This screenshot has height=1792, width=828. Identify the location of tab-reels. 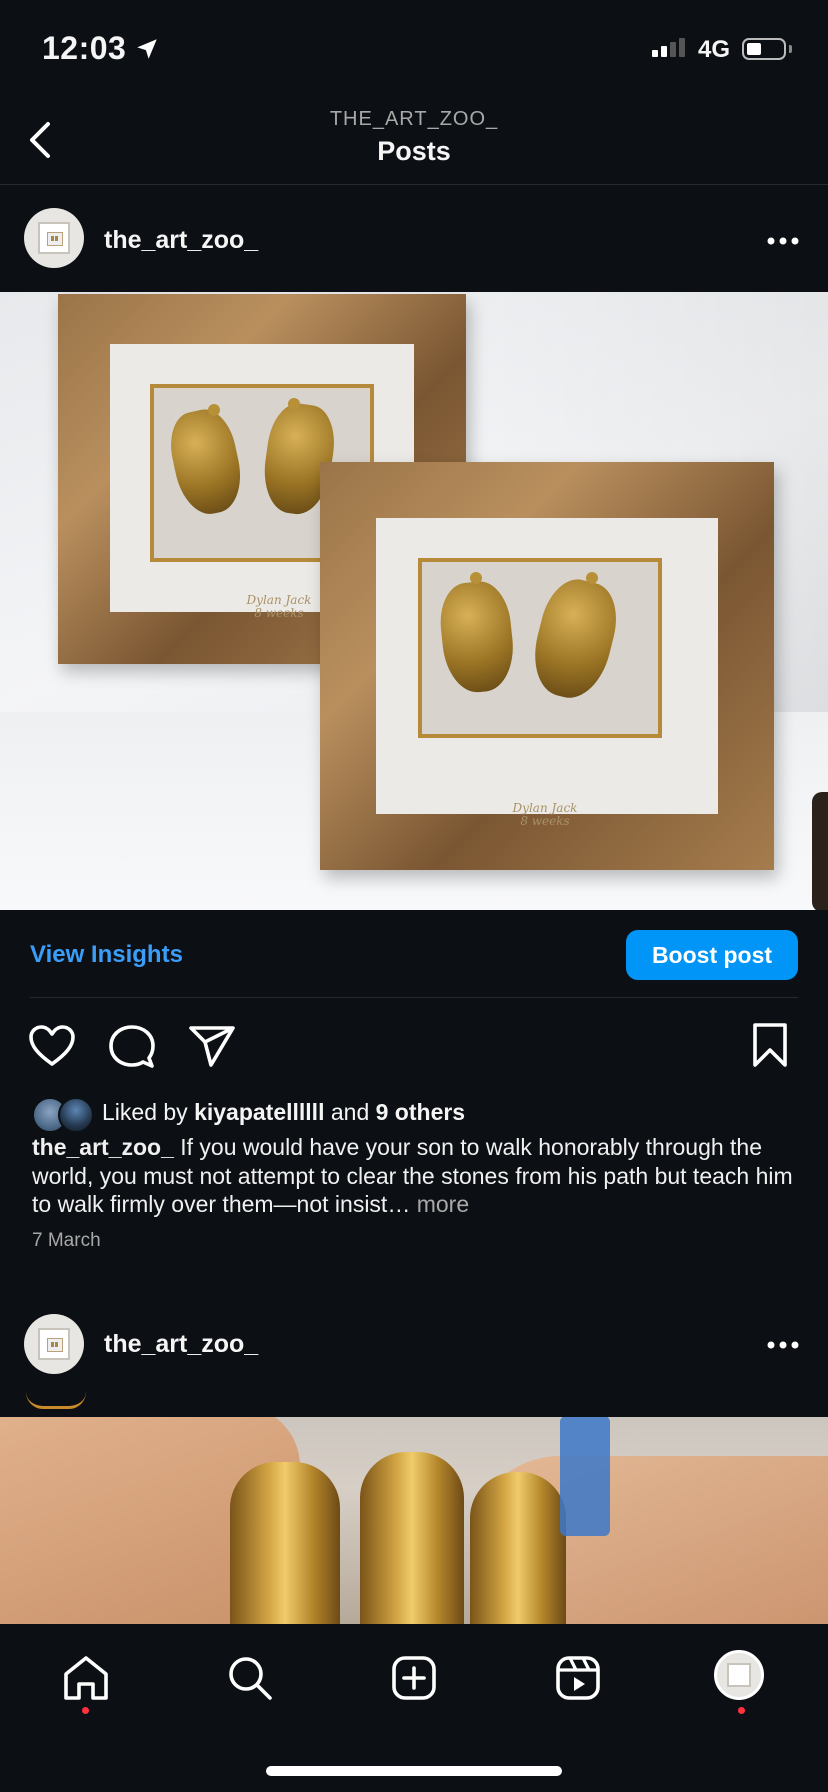
(578, 1678).